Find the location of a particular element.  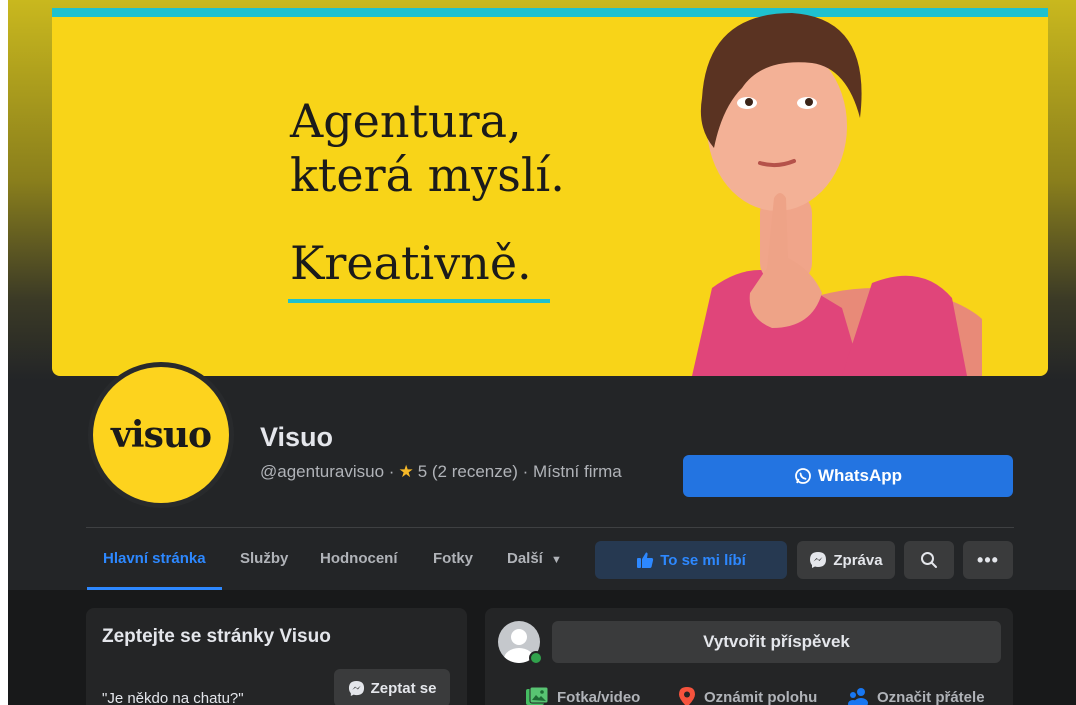

ask-button-label: Zeptat se is located at coordinates (403, 688).